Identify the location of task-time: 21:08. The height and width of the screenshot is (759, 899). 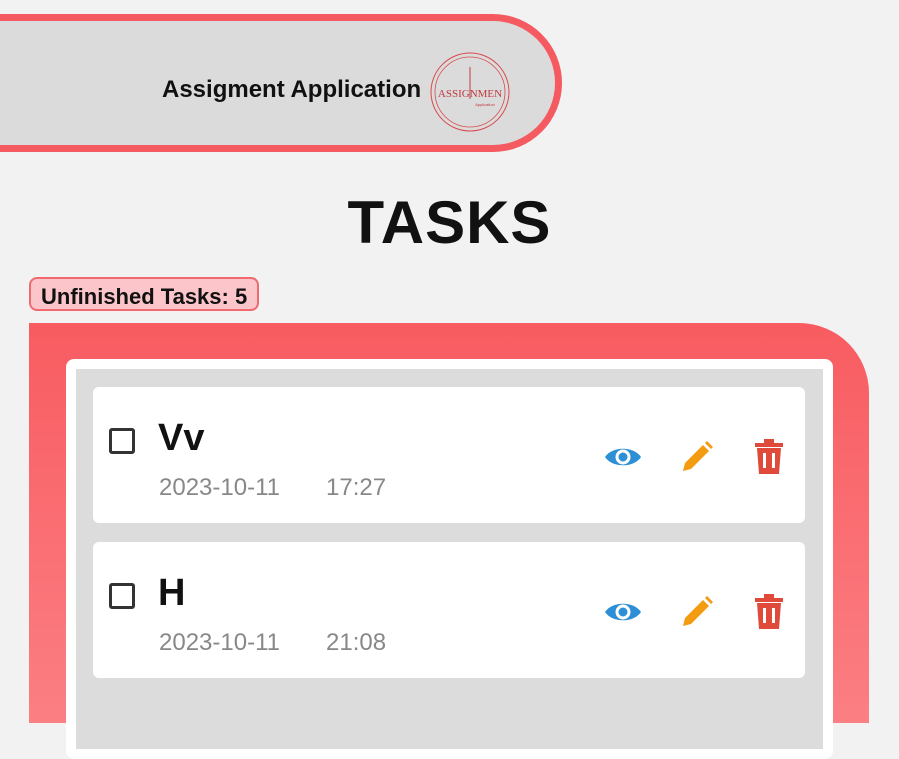
(356, 642).